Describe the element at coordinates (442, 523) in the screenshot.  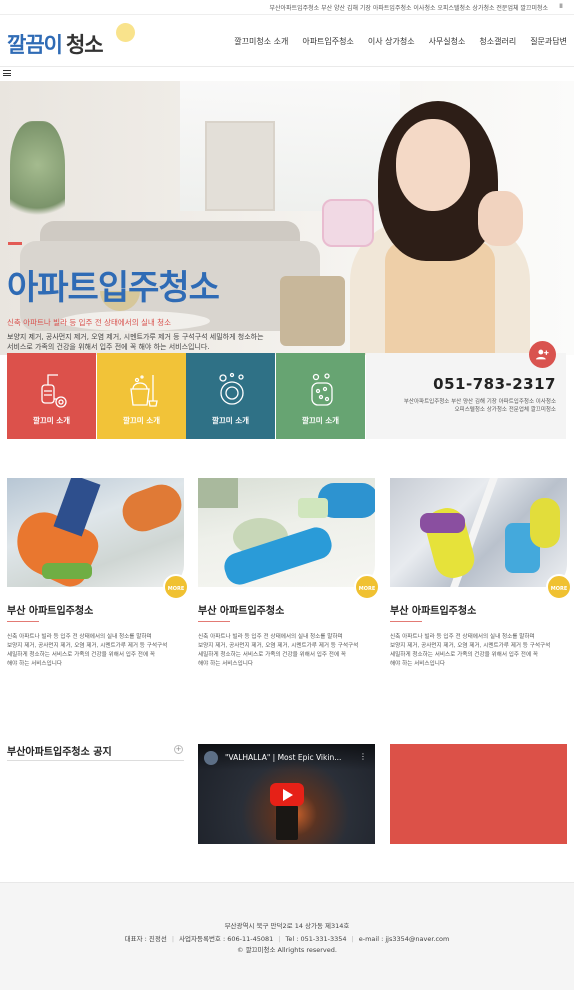
I see `purple-sponge` at that location.